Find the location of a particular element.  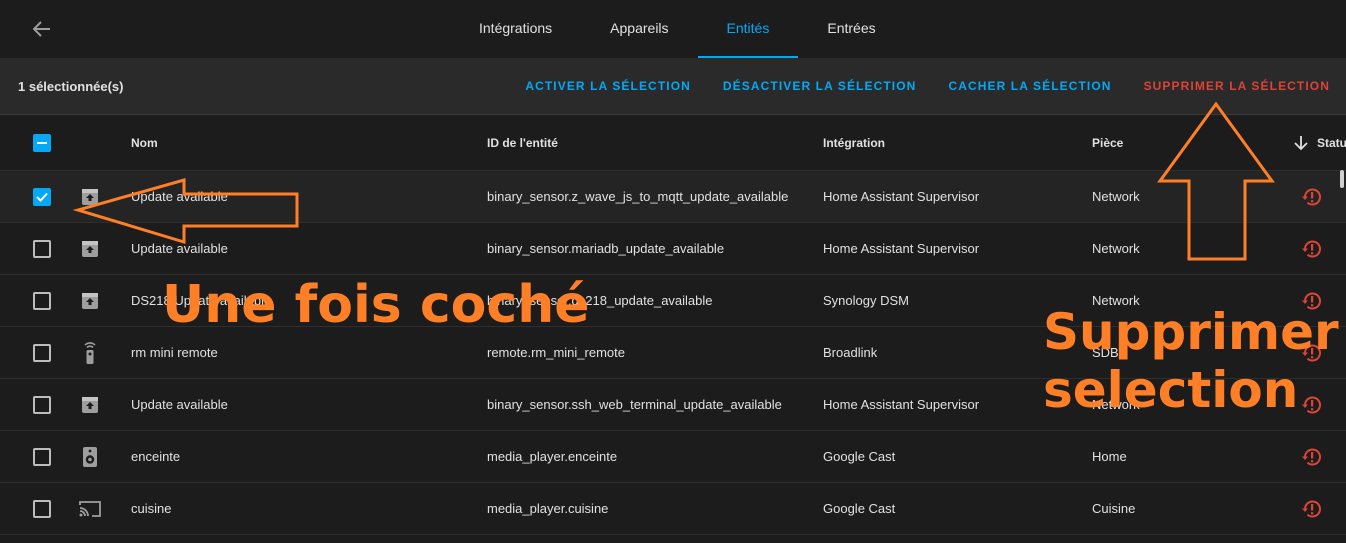

cast-icon is located at coordinates (90, 508).